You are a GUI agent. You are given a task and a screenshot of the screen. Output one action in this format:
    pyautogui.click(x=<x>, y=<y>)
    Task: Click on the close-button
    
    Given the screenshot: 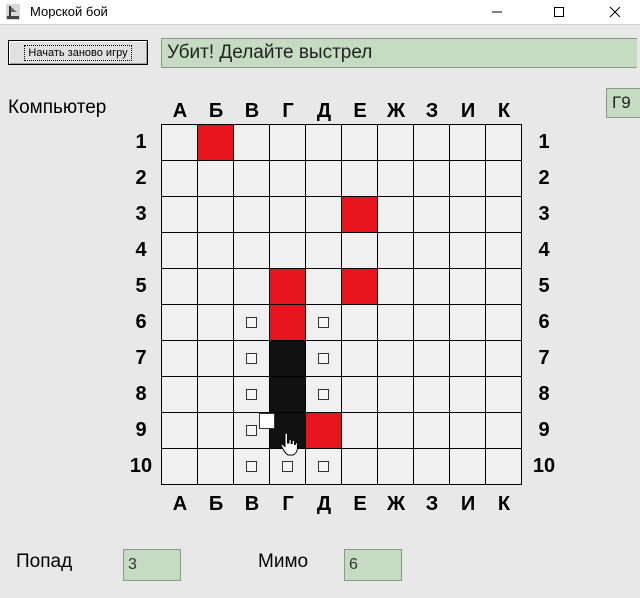 What is the action you would take?
    pyautogui.click(x=615, y=12)
    